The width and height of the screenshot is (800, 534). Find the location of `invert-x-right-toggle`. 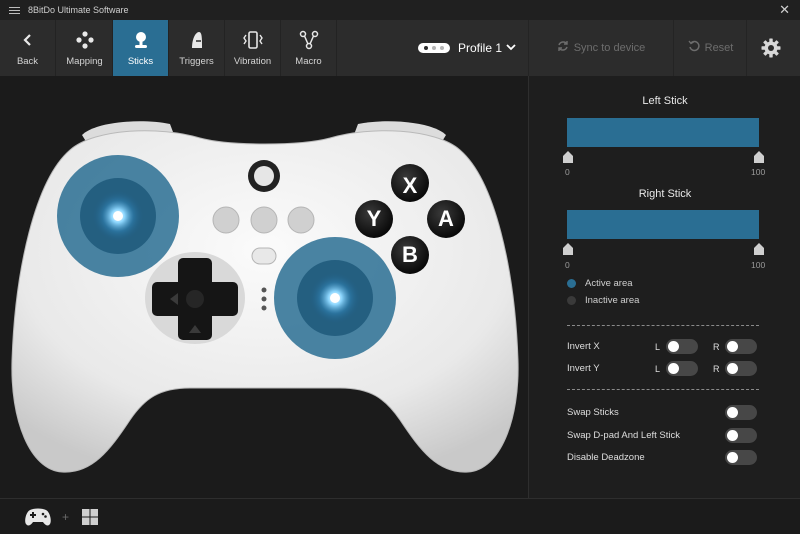

invert-x-right-toggle is located at coordinates (741, 346).